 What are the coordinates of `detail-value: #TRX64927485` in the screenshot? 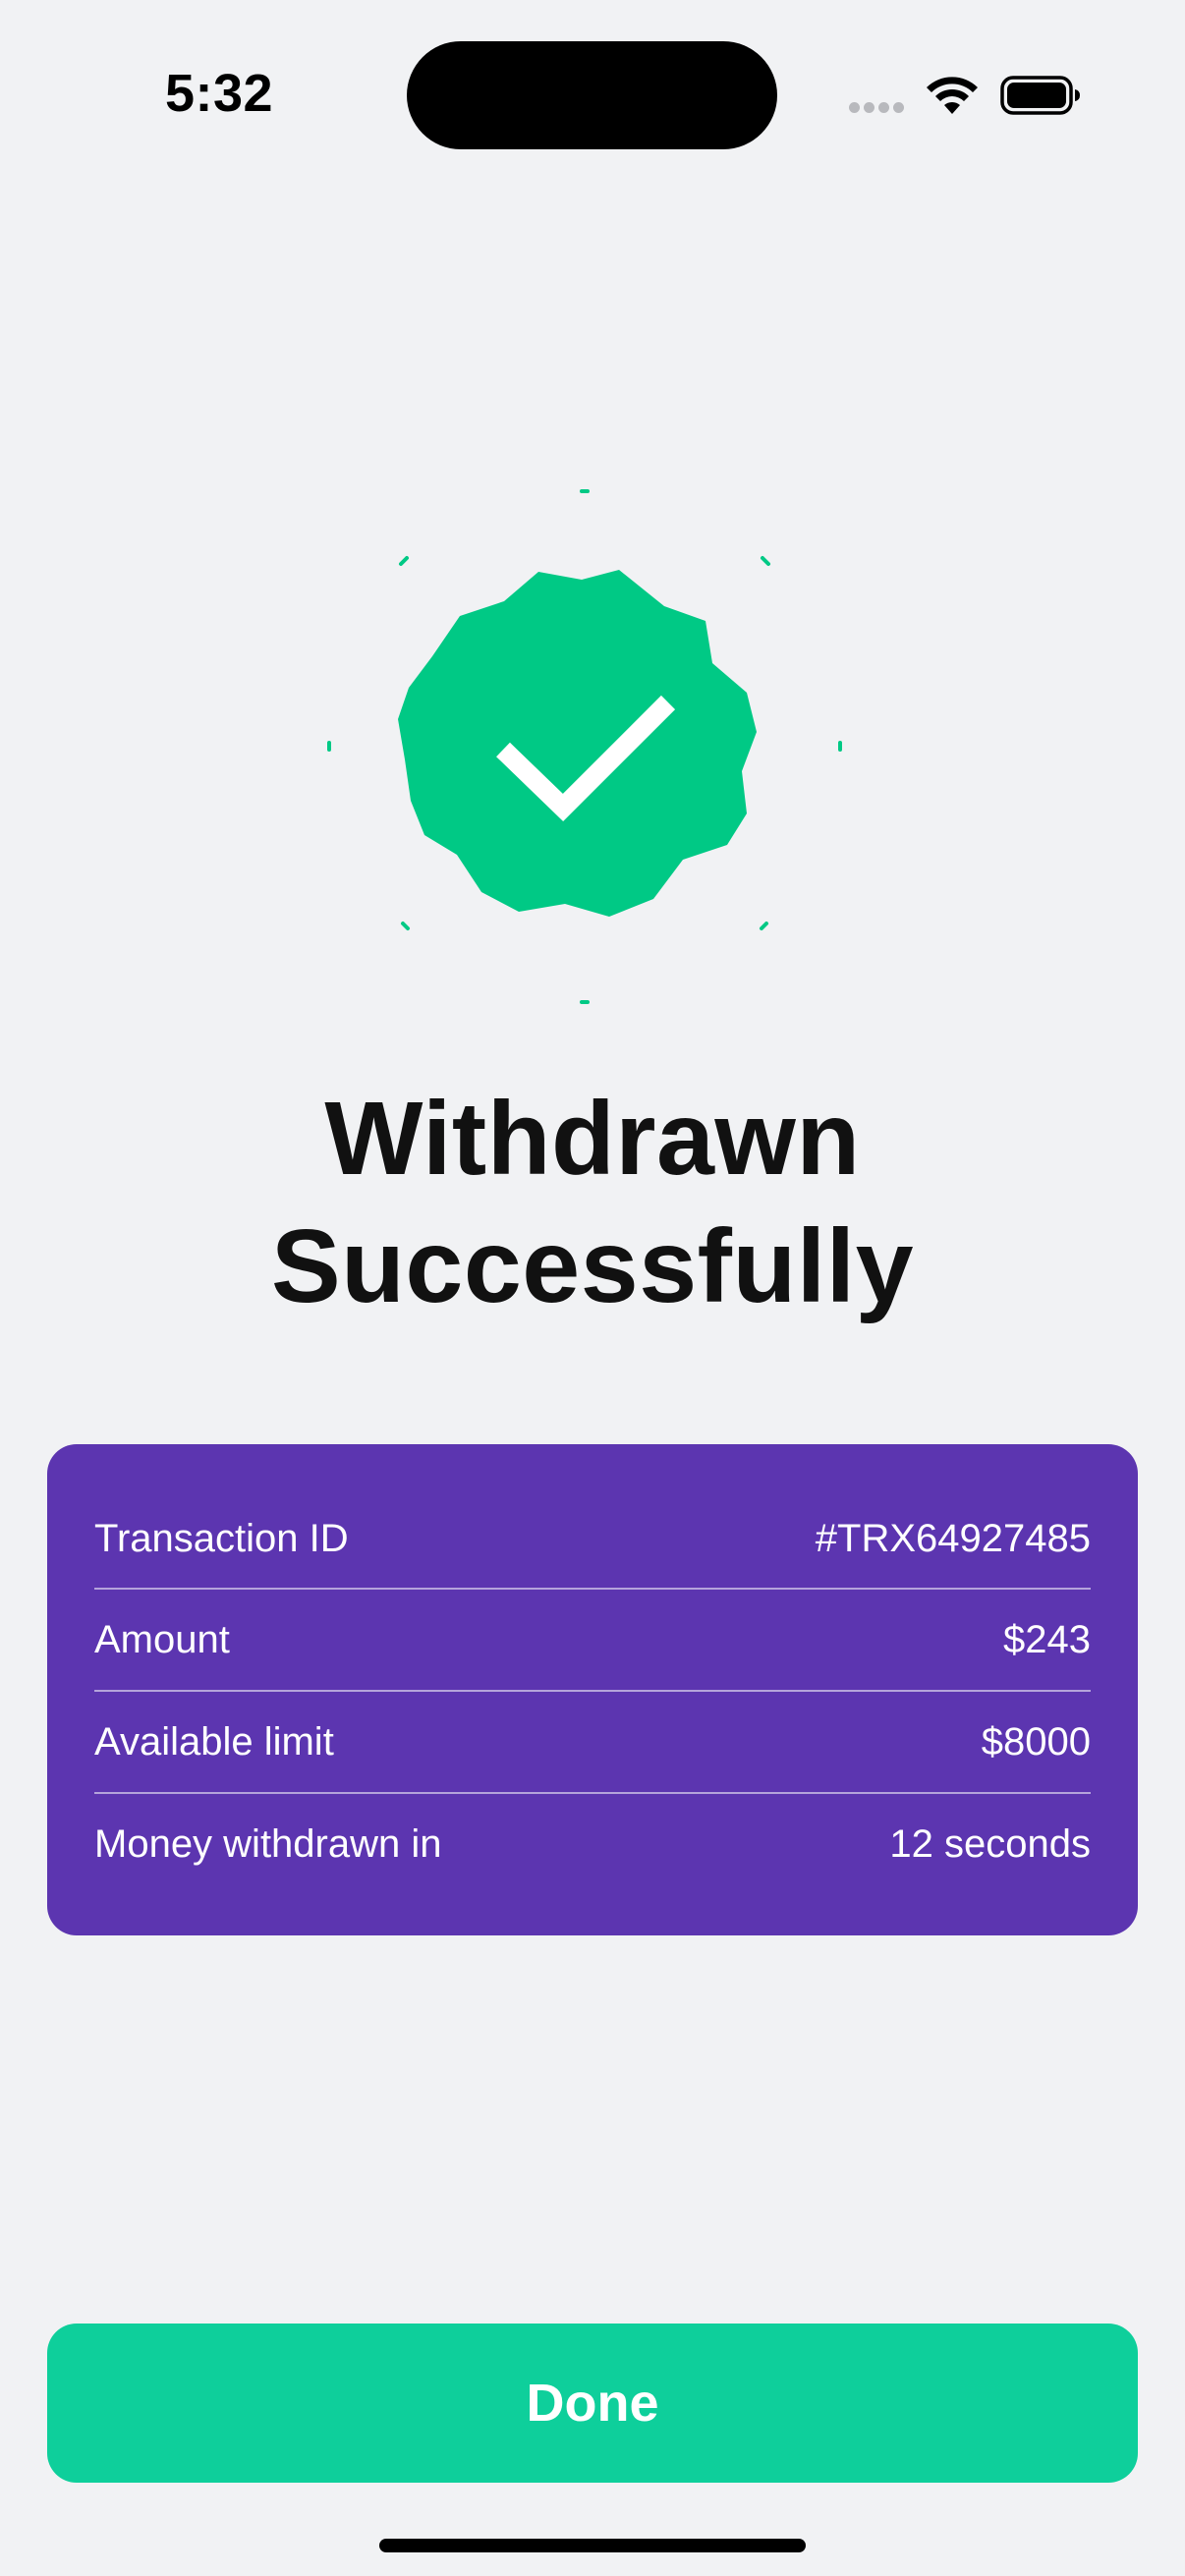 It's located at (953, 1538).